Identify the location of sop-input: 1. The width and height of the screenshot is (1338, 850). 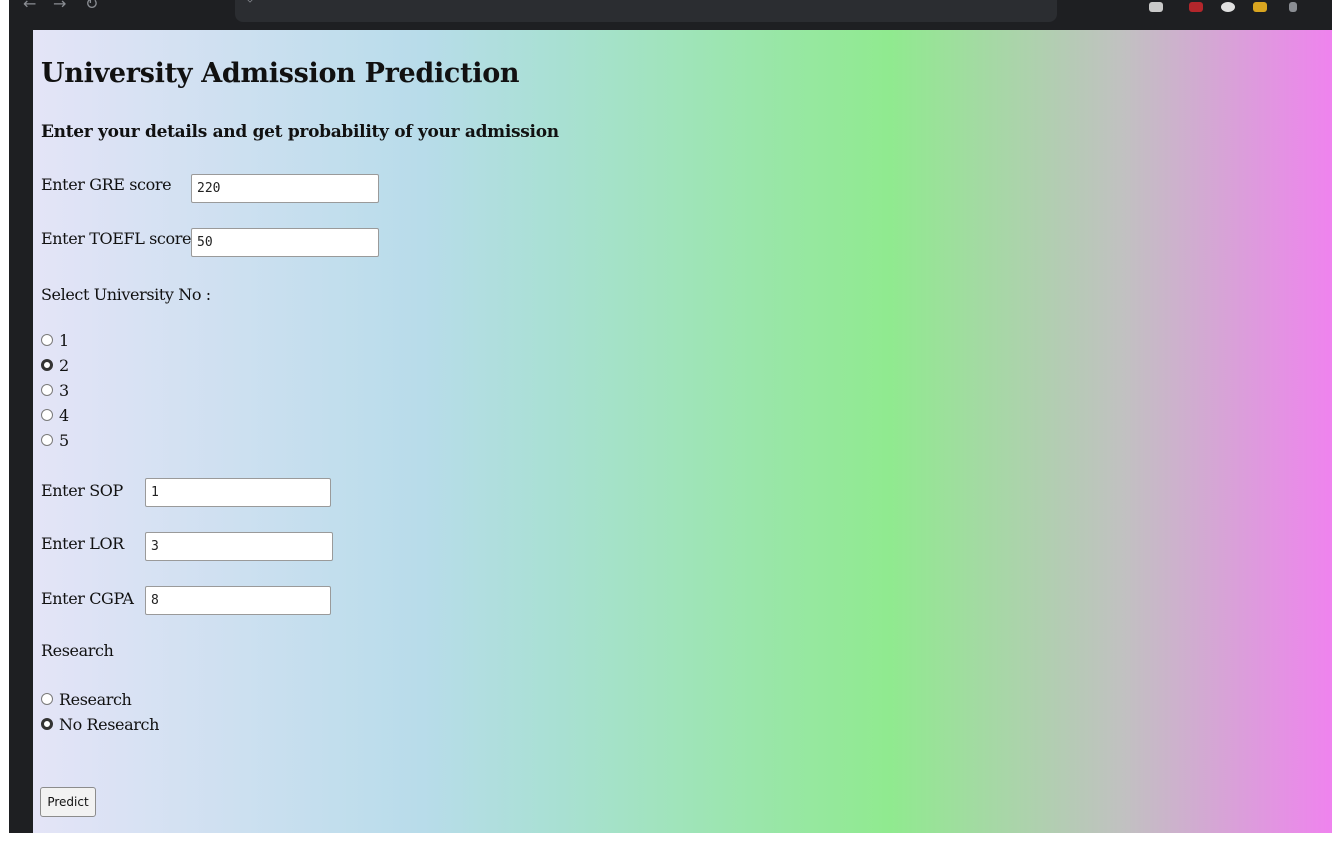
(238, 492).